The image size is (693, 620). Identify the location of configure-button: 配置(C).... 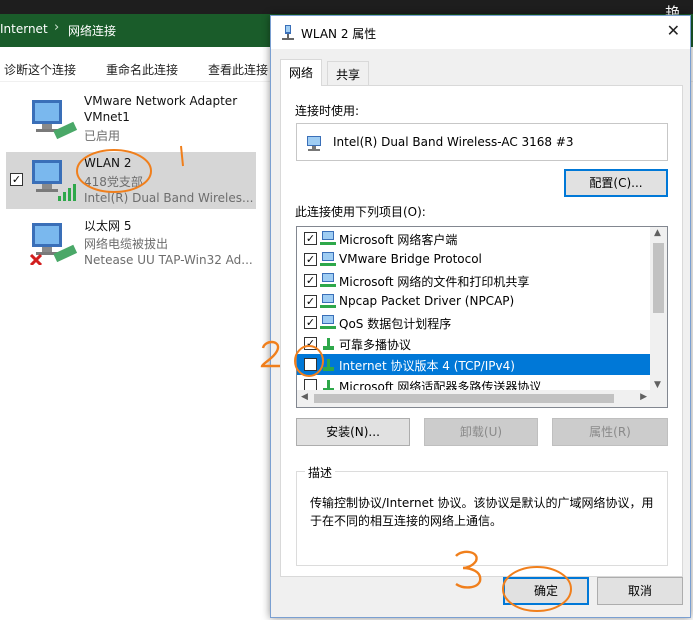
(616, 183).